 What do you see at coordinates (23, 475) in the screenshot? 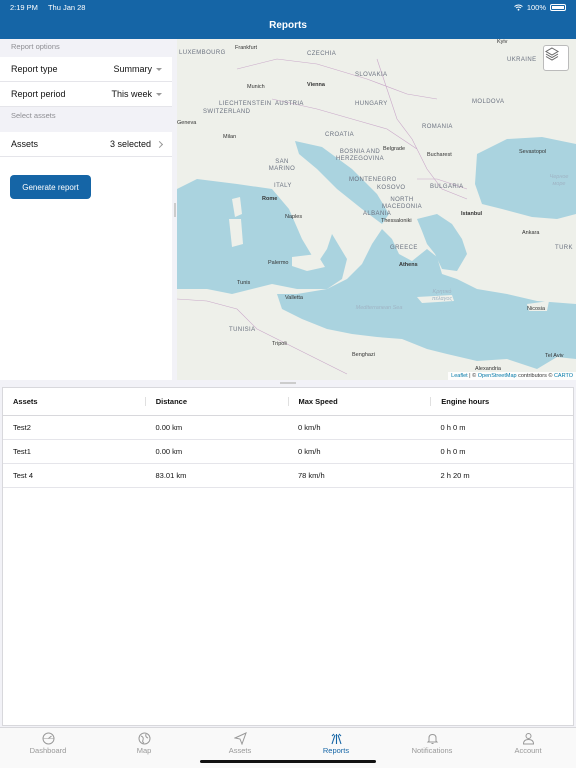
I see `cell-asset: Test 4` at bounding box center [23, 475].